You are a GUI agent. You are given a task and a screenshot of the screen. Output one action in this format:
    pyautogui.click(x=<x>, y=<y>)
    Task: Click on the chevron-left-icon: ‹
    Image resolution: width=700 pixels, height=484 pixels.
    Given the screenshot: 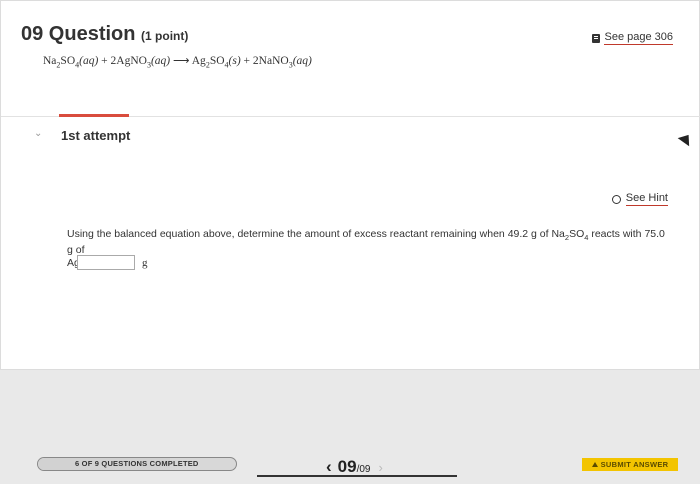 What is the action you would take?
    pyautogui.click(x=329, y=467)
    